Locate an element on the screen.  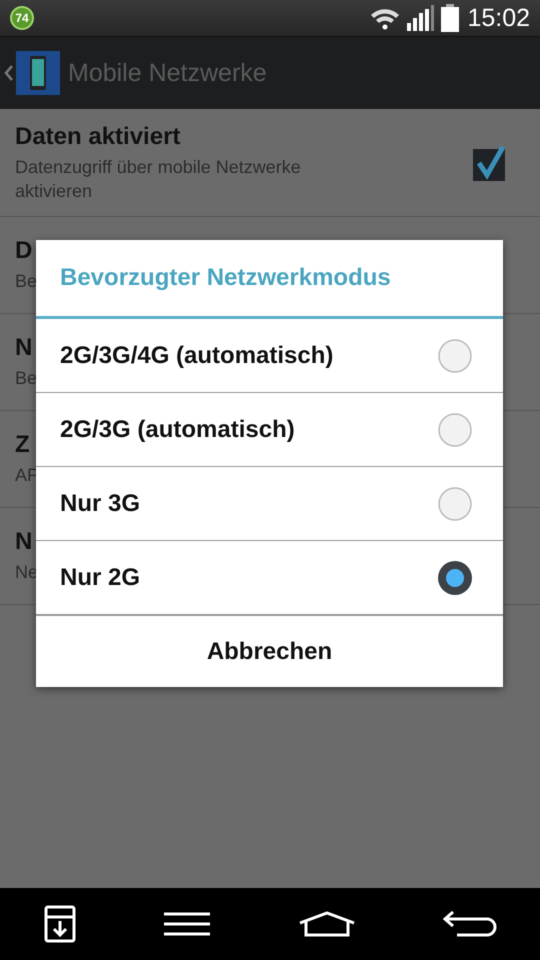
screen-title: Mobile Netzwerke is located at coordinates (167, 73).